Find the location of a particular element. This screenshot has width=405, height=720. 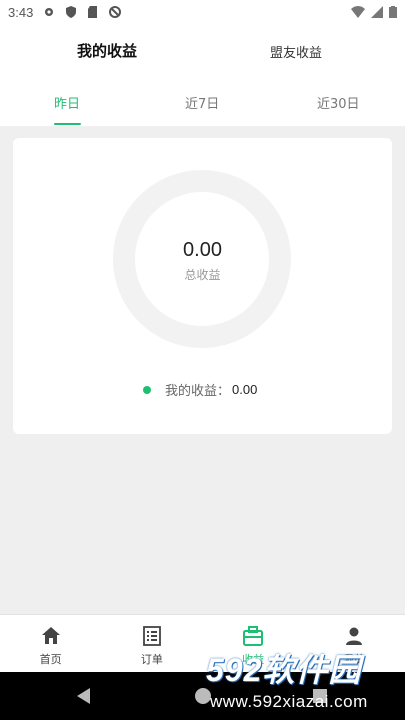

home-button-icon is located at coordinates (203, 696).